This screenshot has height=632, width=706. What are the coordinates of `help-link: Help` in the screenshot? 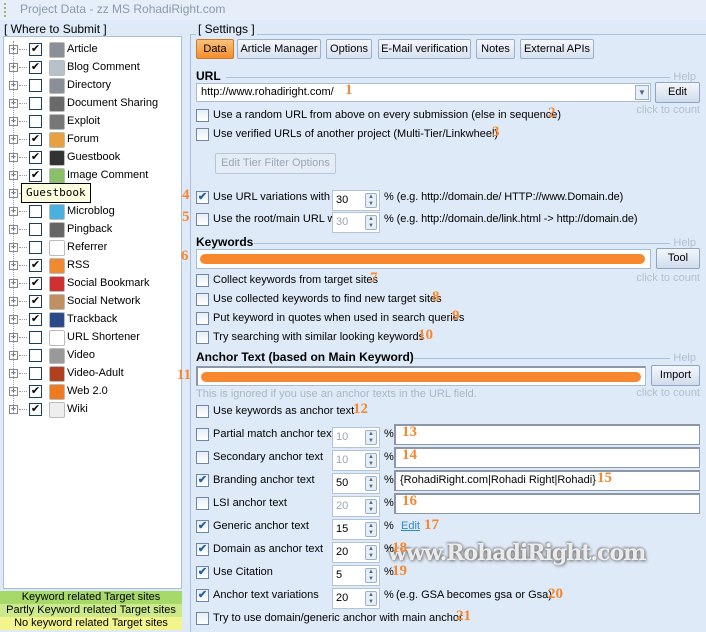 It's located at (684, 358).